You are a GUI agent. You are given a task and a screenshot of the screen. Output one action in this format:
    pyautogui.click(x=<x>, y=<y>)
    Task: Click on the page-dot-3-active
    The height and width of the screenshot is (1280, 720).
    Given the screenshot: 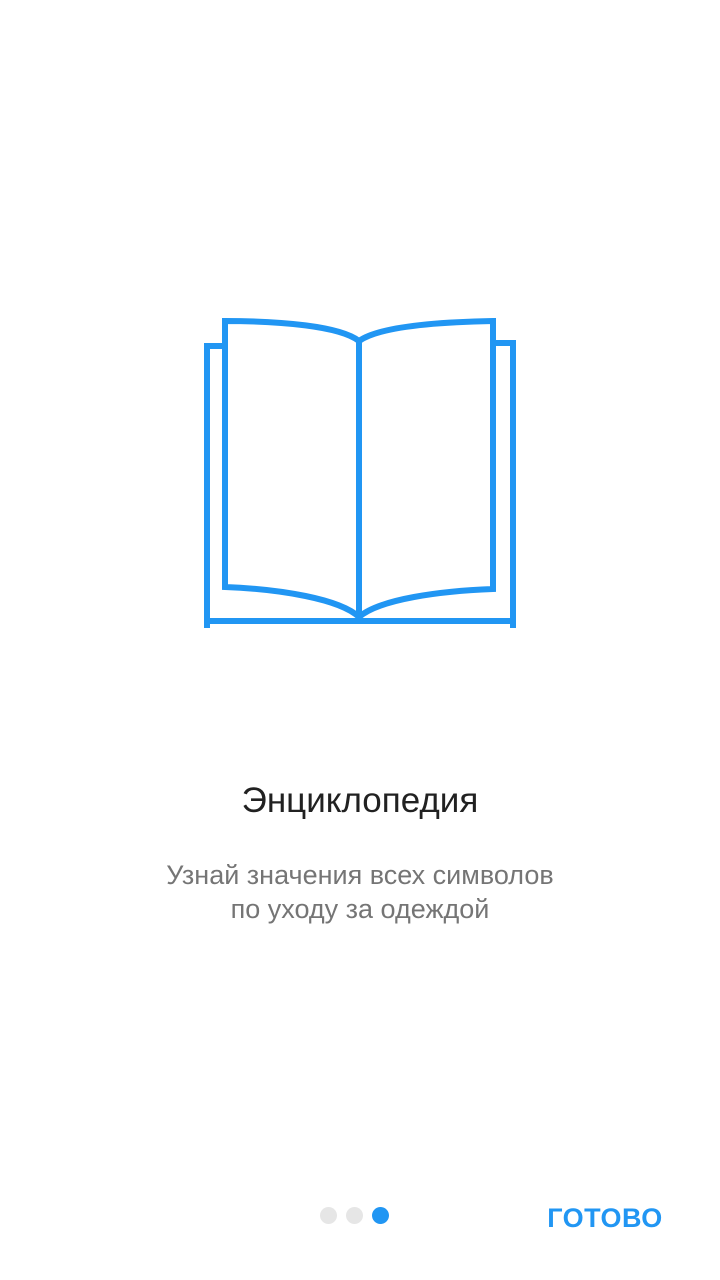 What is the action you would take?
    pyautogui.click(x=380, y=1215)
    